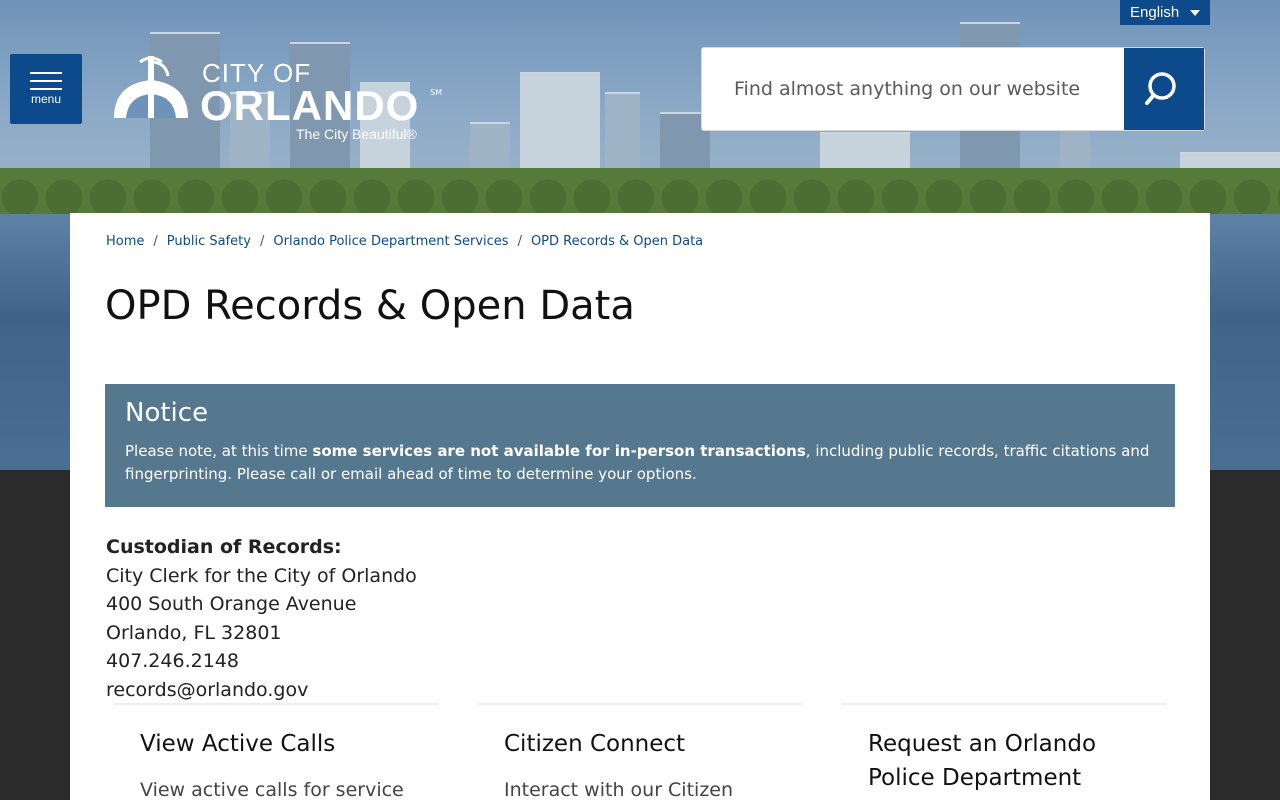  I want to click on breadcrumb-opd-services: Orlando Police Department Services, so click(390, 241).